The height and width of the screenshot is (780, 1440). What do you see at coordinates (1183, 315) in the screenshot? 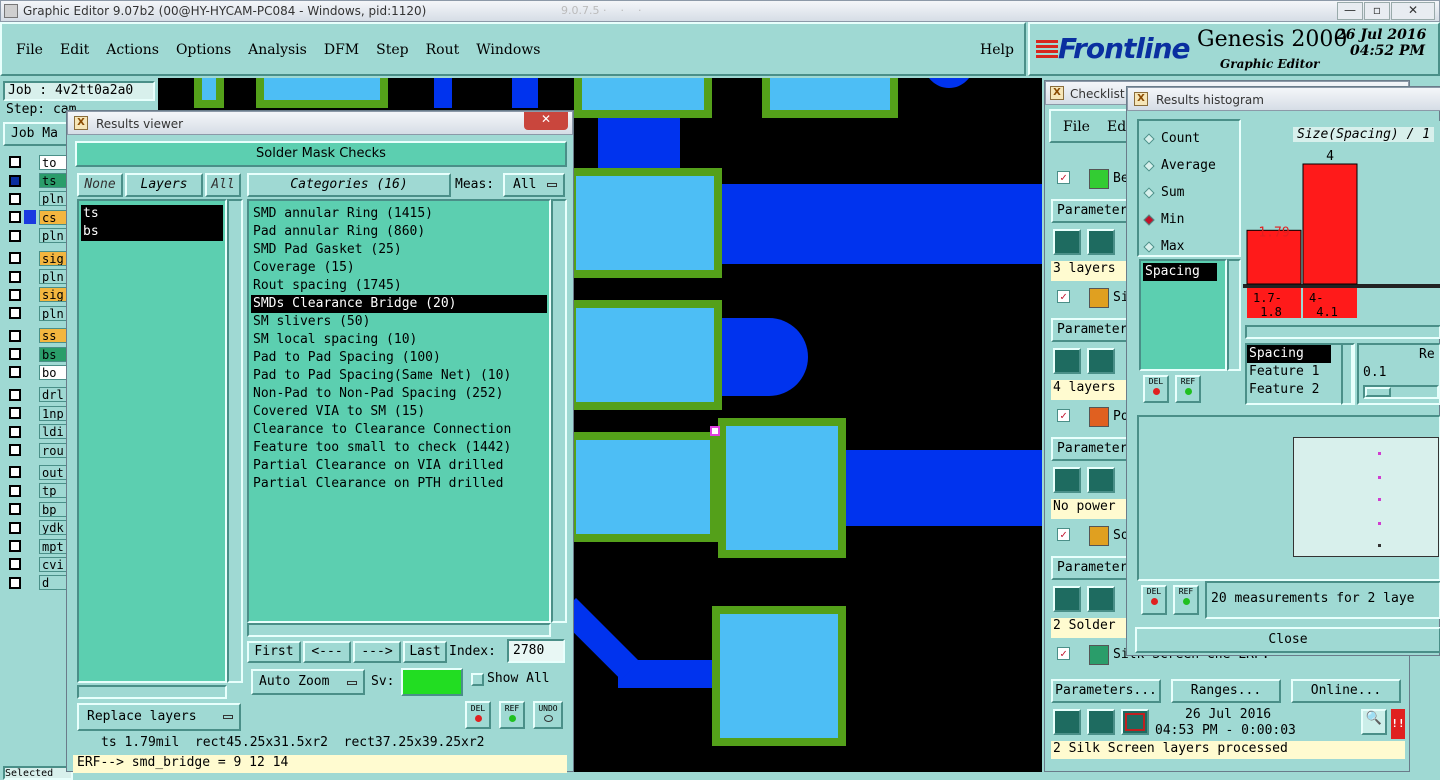
I see `histogram-list: Spacing` at bounding box center [1183, 315].